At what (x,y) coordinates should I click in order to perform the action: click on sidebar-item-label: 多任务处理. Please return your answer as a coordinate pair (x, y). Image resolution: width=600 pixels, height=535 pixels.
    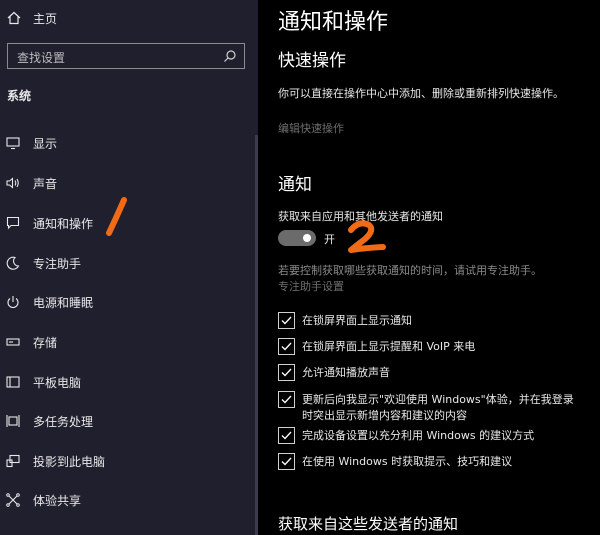
    Looking at the image, I should click on (63, 422).